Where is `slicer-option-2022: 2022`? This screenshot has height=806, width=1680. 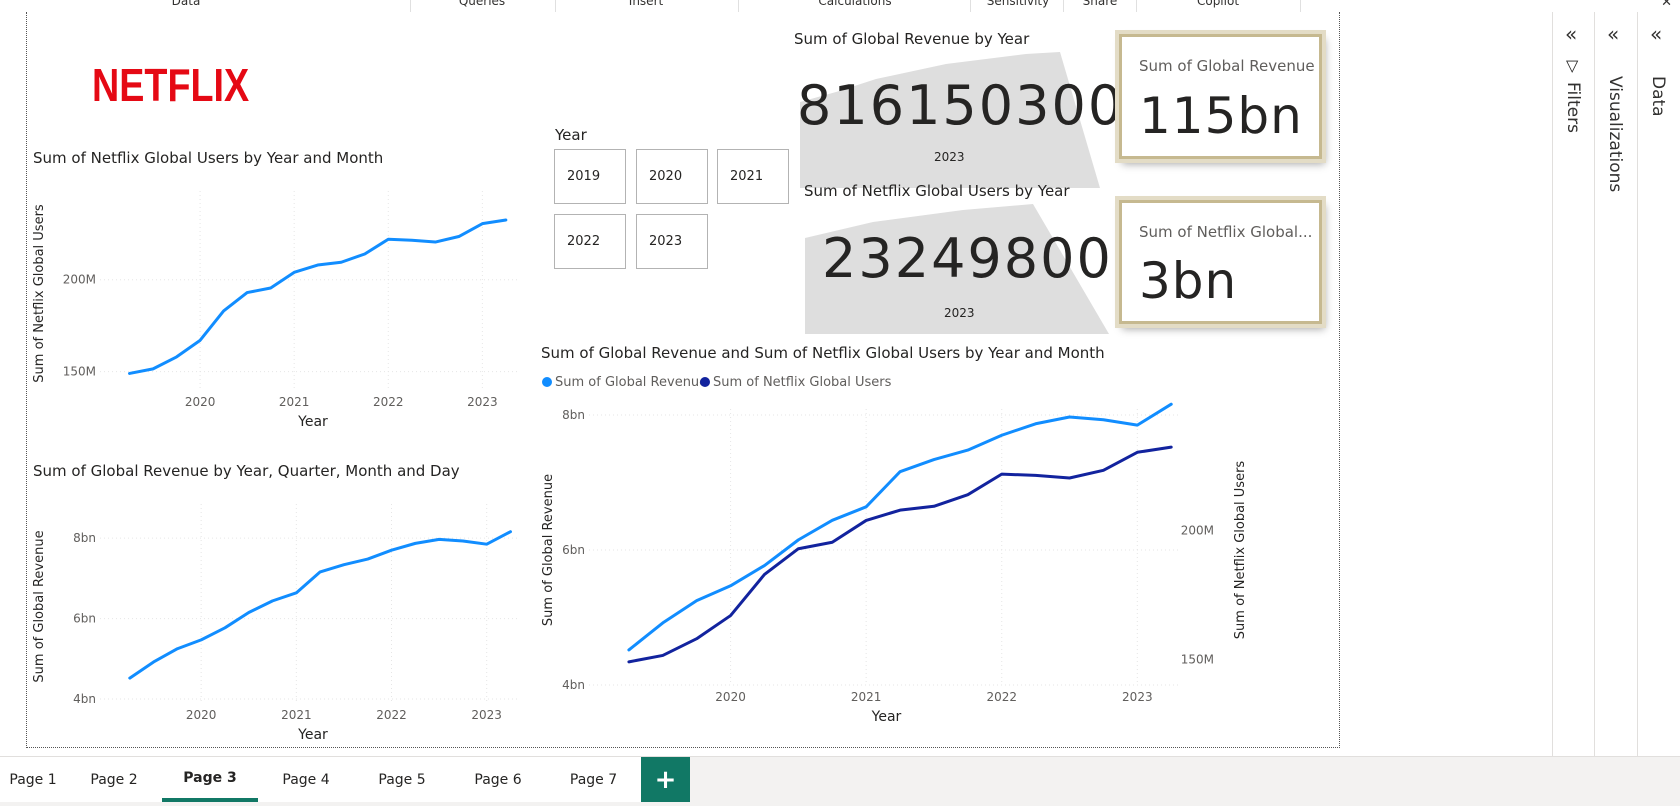 slicer-option-2022: 2022 is located at coordinates (590, 241).